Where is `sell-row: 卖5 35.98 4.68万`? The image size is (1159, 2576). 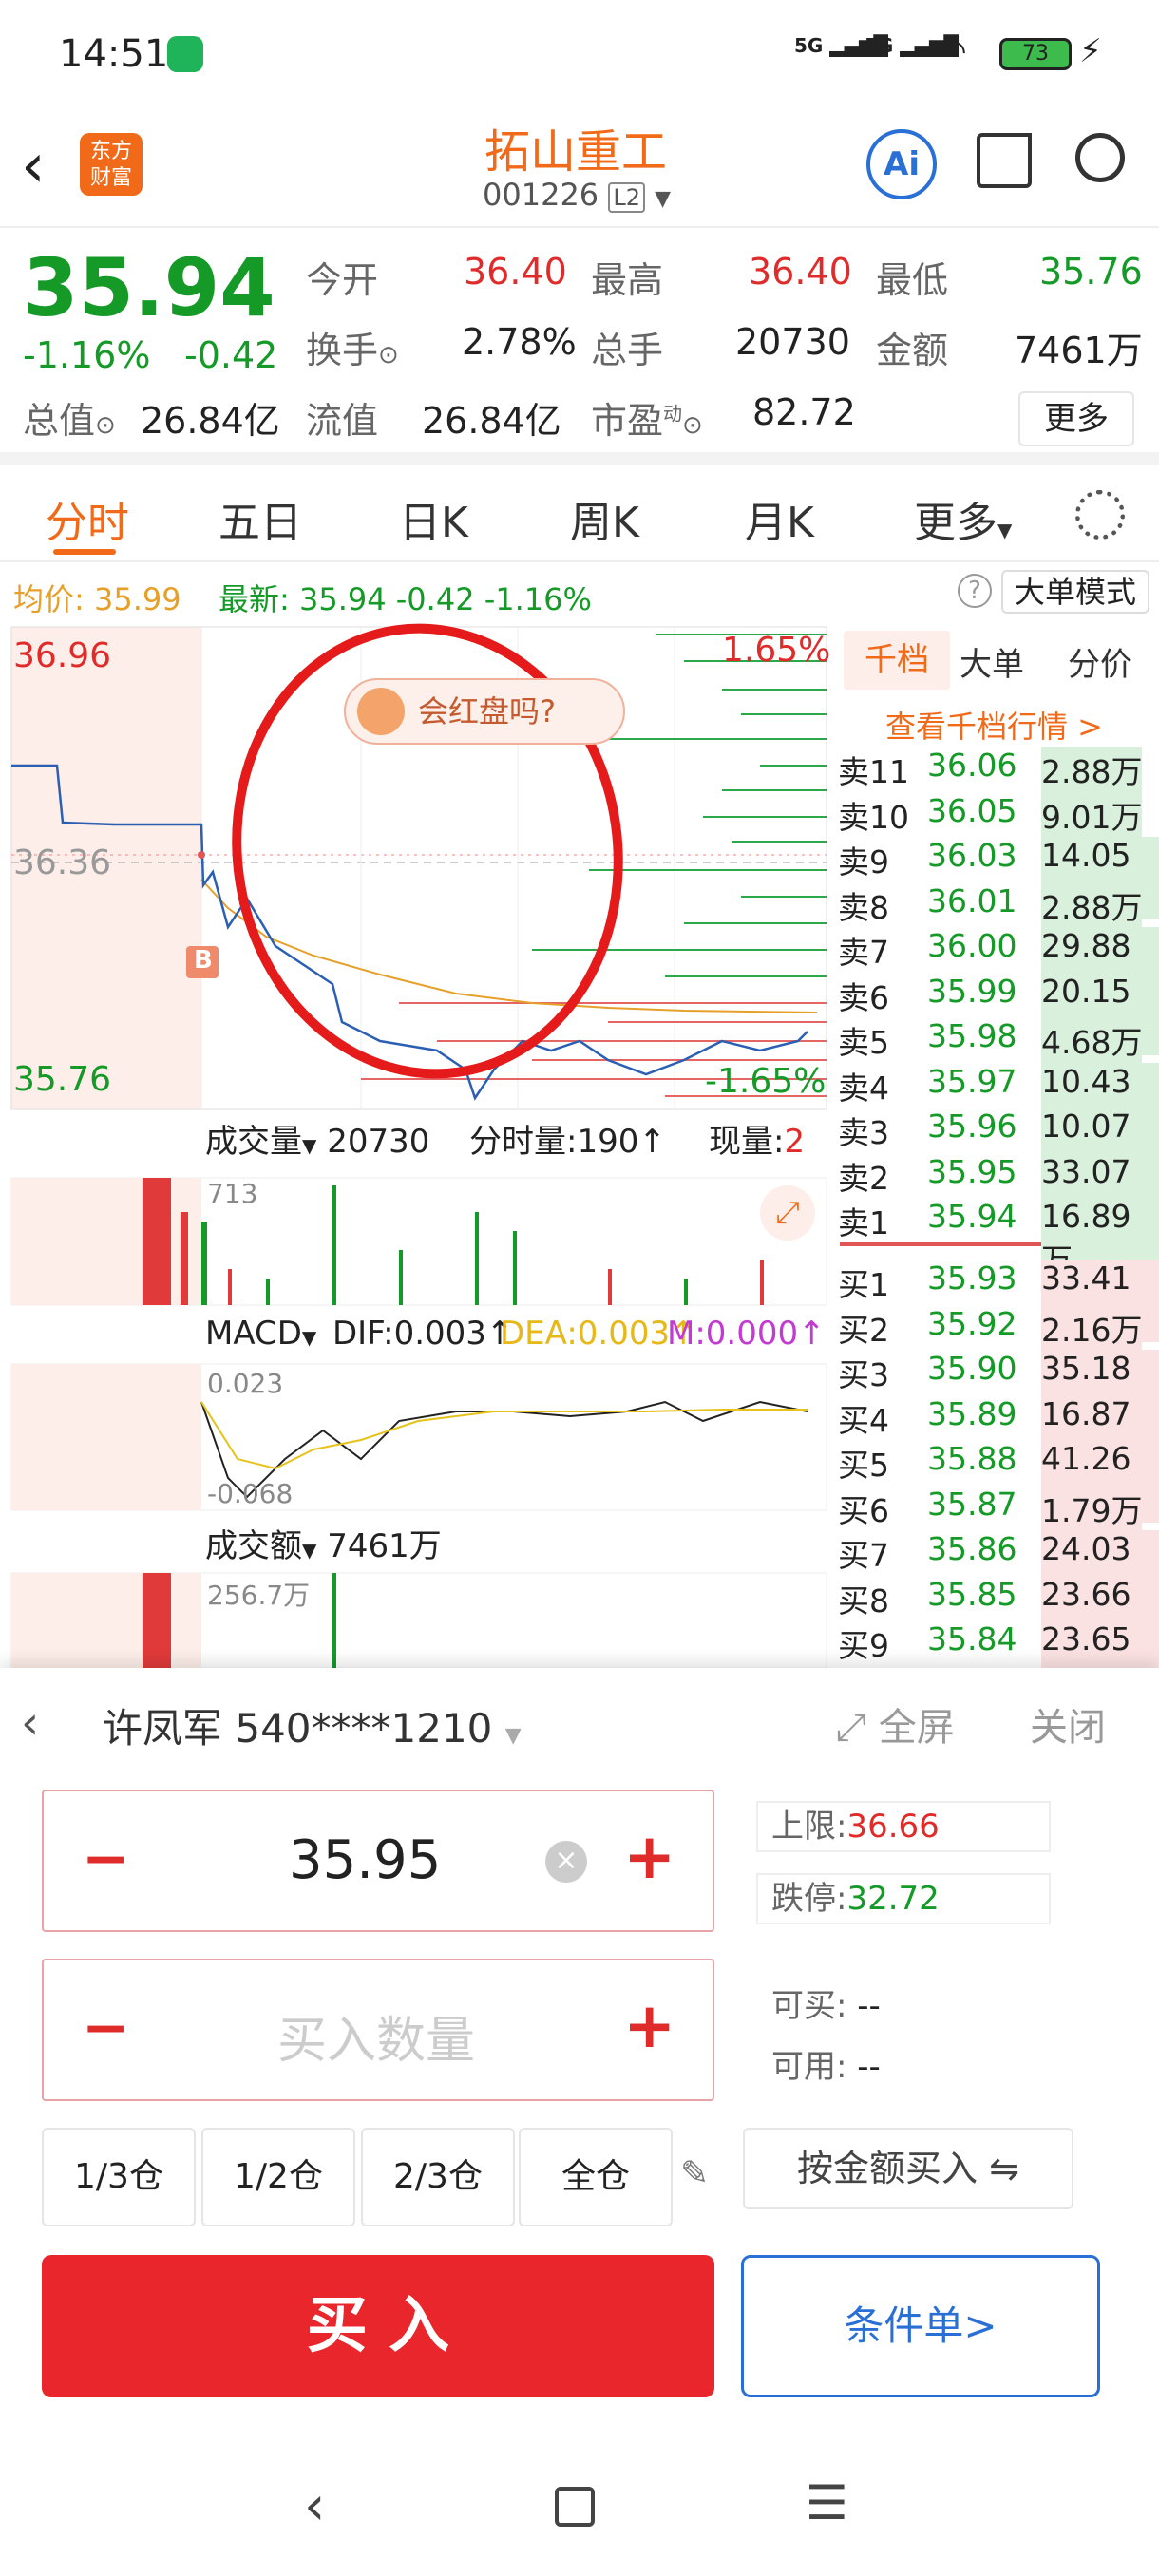 sell-row: 卖5 35.98 4.68万 is located at coordinates (997, 1038).